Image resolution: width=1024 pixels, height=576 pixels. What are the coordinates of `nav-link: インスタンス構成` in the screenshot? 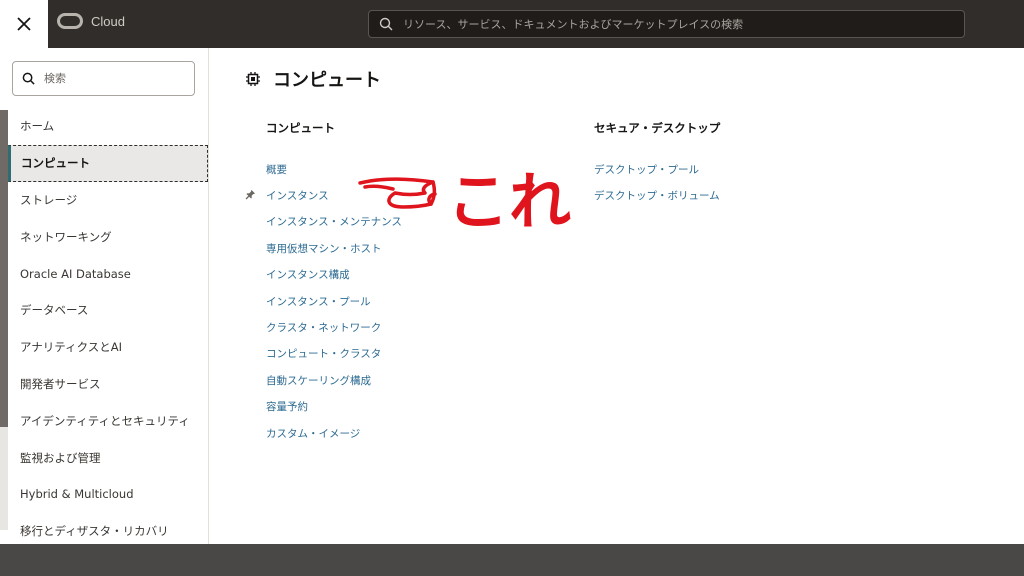 It's located at (334, 275).